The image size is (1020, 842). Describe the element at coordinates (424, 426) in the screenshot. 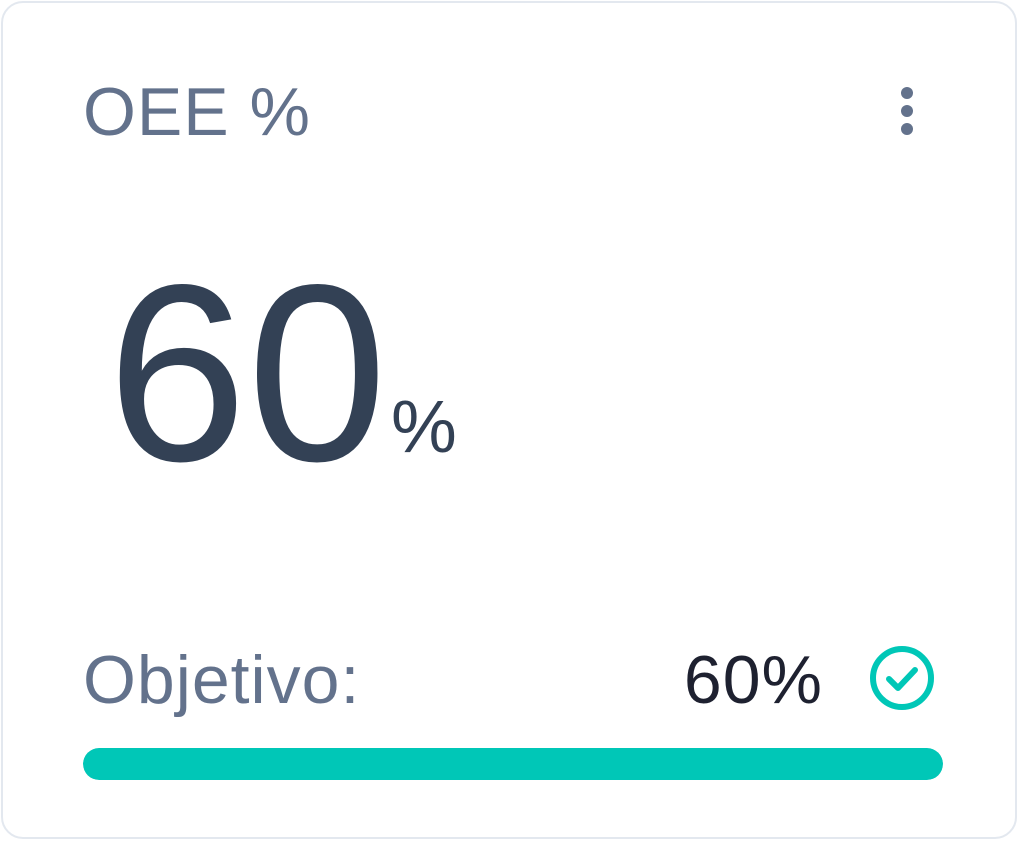

I see `kpi-unit: %` at that location.